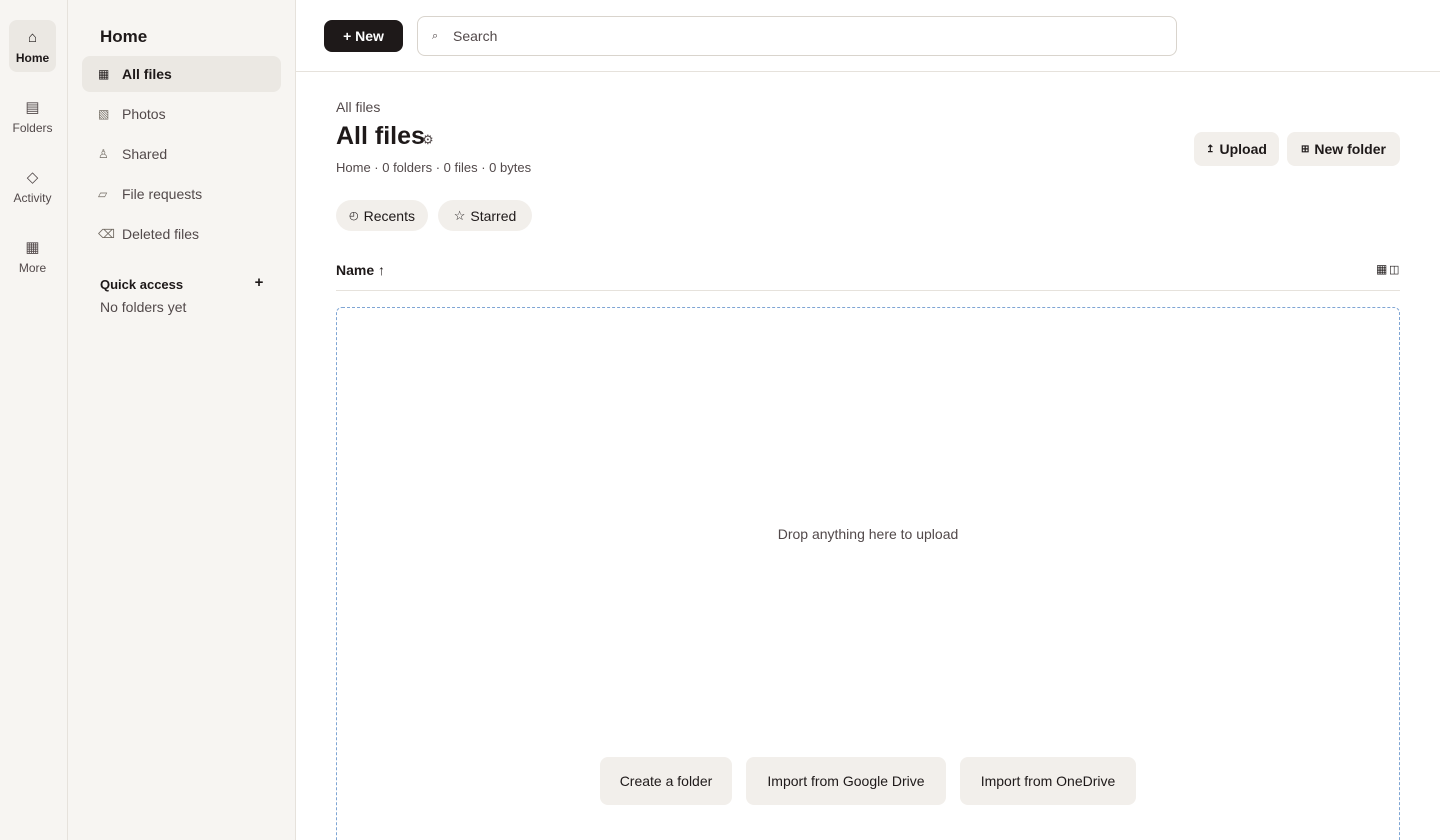 The image size is (1440, 840). What do you see at coordinates (358, 107) in the screenshot?
I see `breadcrumb: All files` at bounding box center [358, 107].